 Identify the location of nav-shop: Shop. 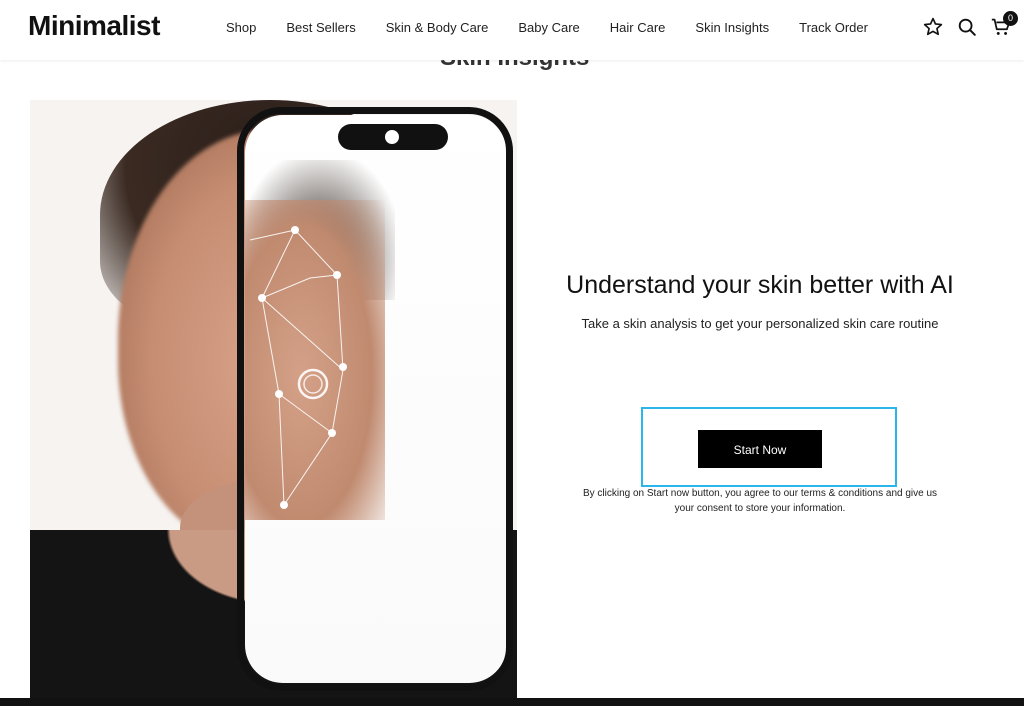
(241, 27).